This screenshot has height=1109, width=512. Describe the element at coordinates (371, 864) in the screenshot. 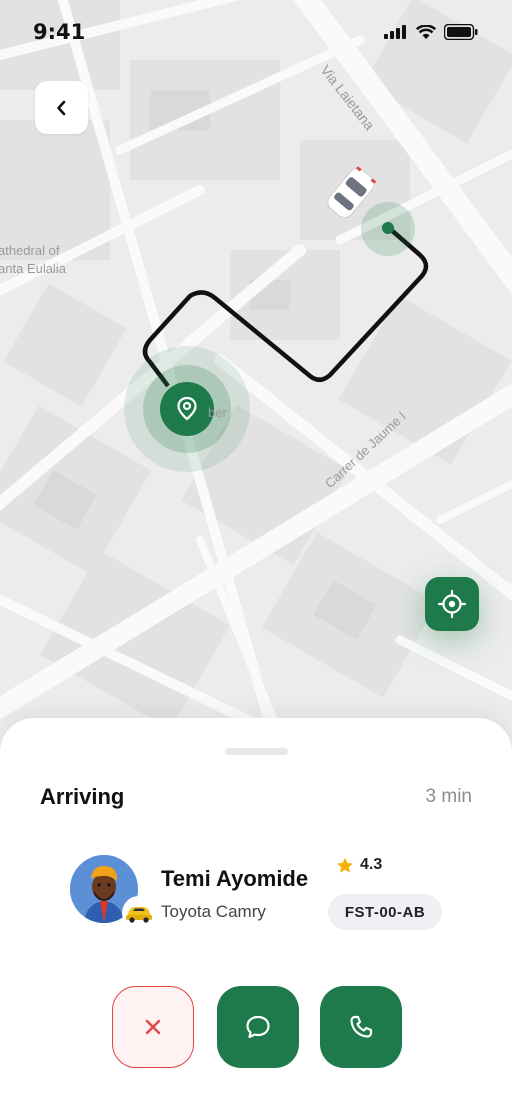

I see `rating-value: 4.3` at that location.